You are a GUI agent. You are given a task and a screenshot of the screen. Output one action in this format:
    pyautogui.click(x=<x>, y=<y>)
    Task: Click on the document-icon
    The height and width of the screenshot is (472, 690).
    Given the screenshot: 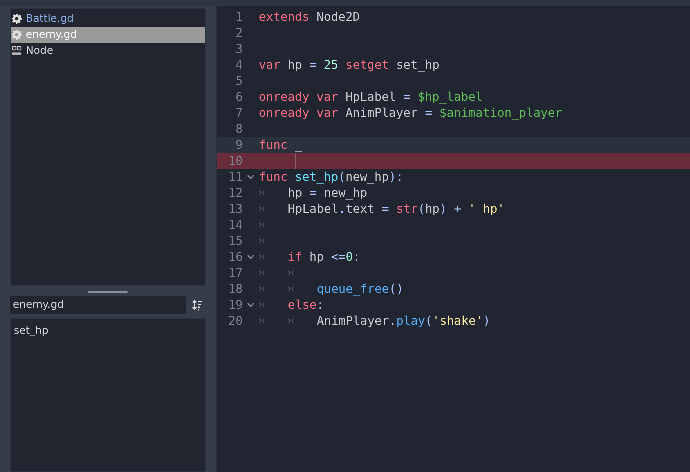 What is the action you would take?
    pyautogui.click(x=17, y=51)
    